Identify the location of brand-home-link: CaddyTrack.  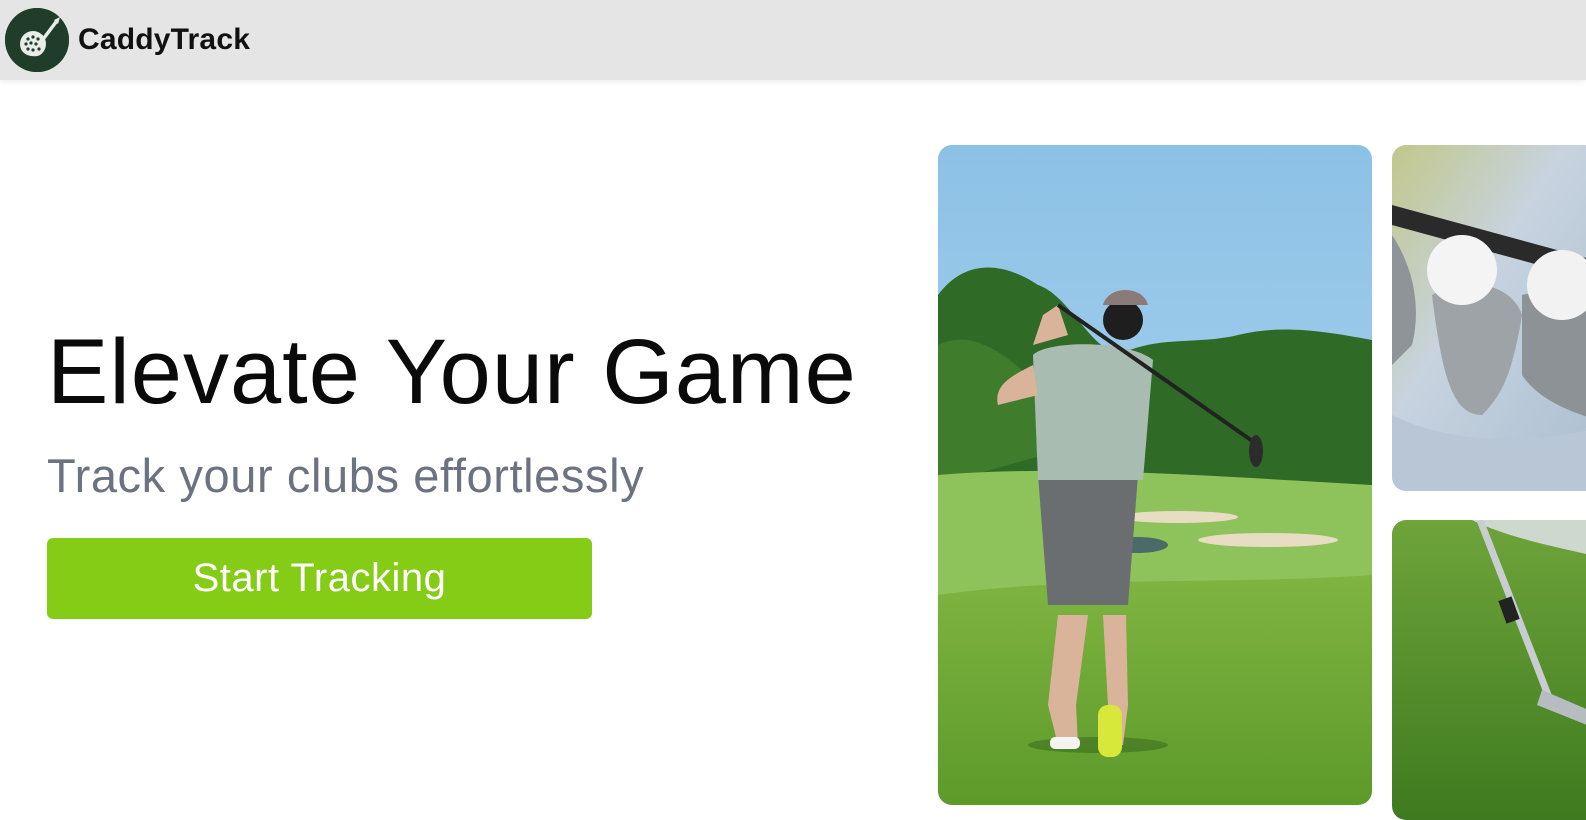
(127, 40).